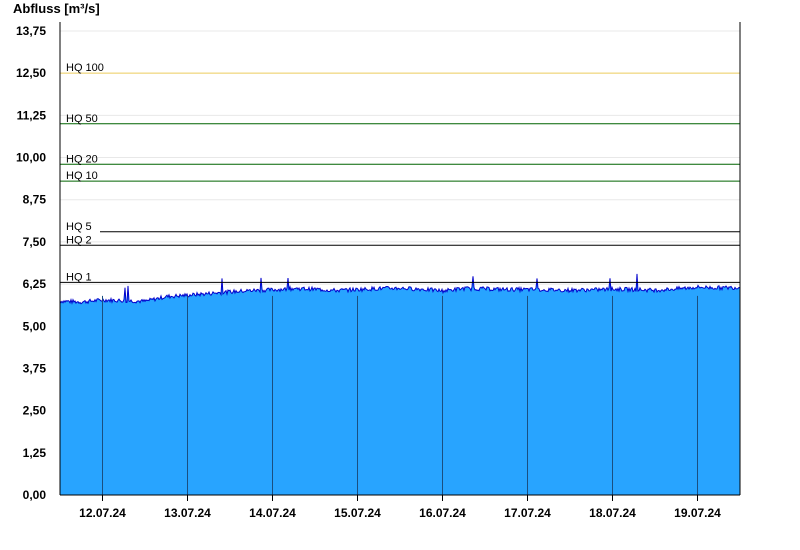  What do you see at coordinates (31, 158) in the screenshot?
I see `y-tick-label: 10,00` at bounding box center [31, 158].